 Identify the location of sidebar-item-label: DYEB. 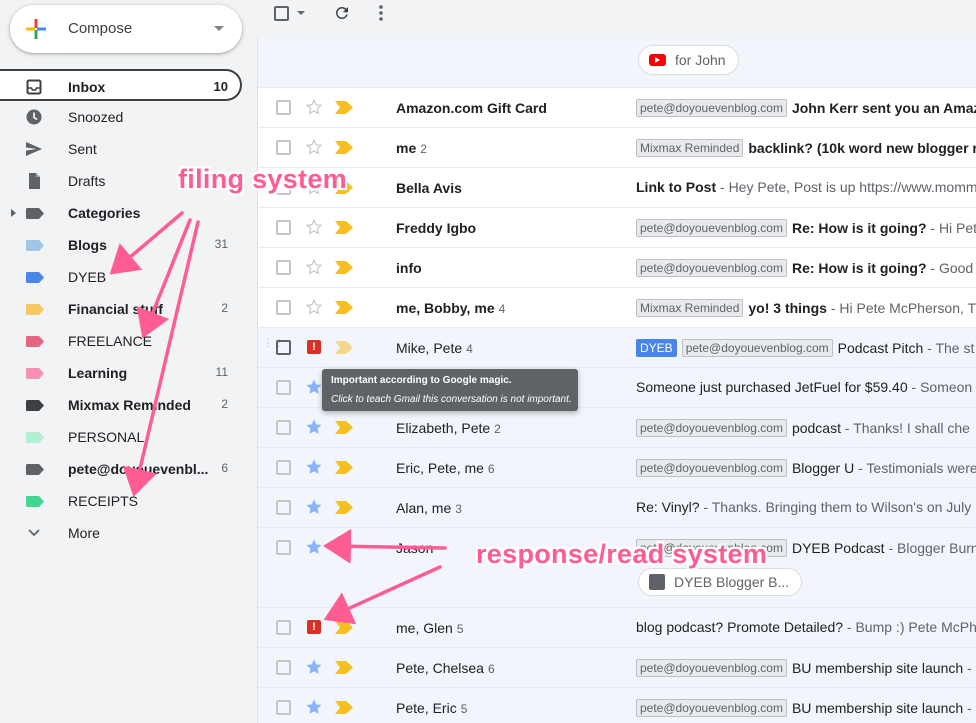
(87, 277).